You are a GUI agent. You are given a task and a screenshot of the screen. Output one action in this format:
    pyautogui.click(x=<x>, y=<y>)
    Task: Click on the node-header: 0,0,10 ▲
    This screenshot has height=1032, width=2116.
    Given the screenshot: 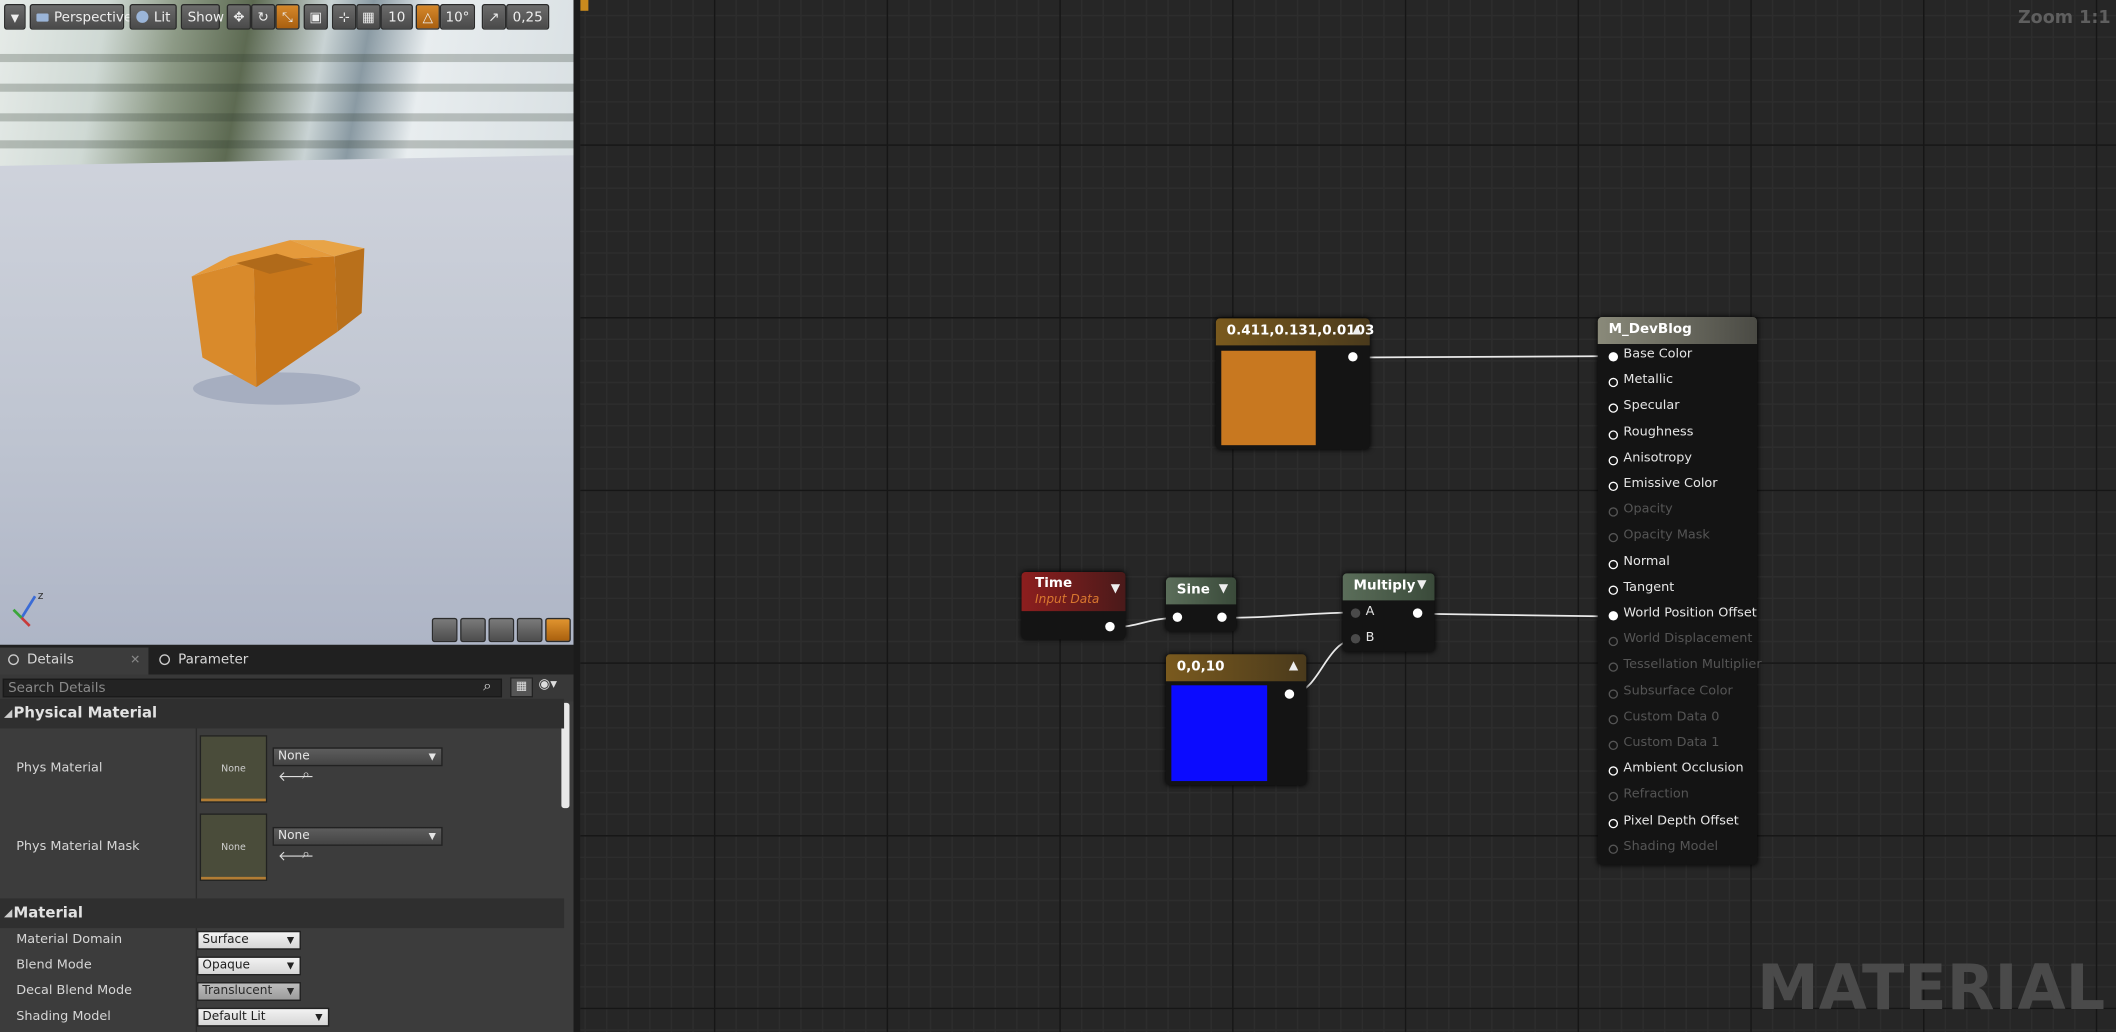 What is the action you would take?
    pyautogui.click(x=1236, y=668)
    